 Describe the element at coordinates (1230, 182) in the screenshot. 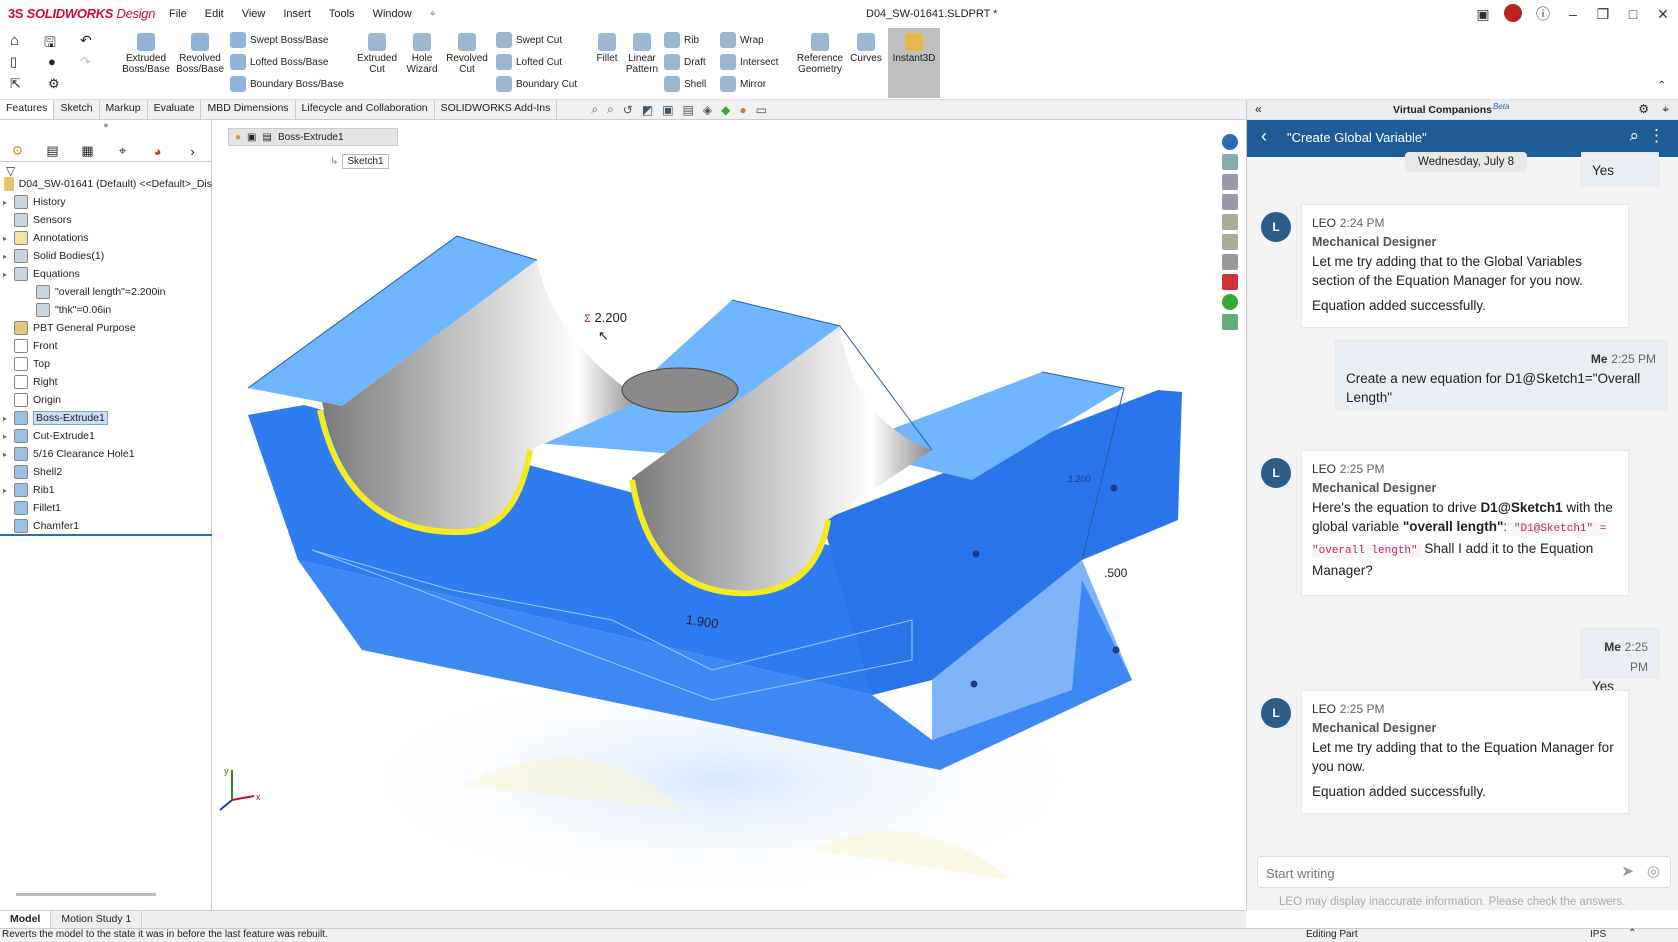

I see `file-explorer-icon` at that location.